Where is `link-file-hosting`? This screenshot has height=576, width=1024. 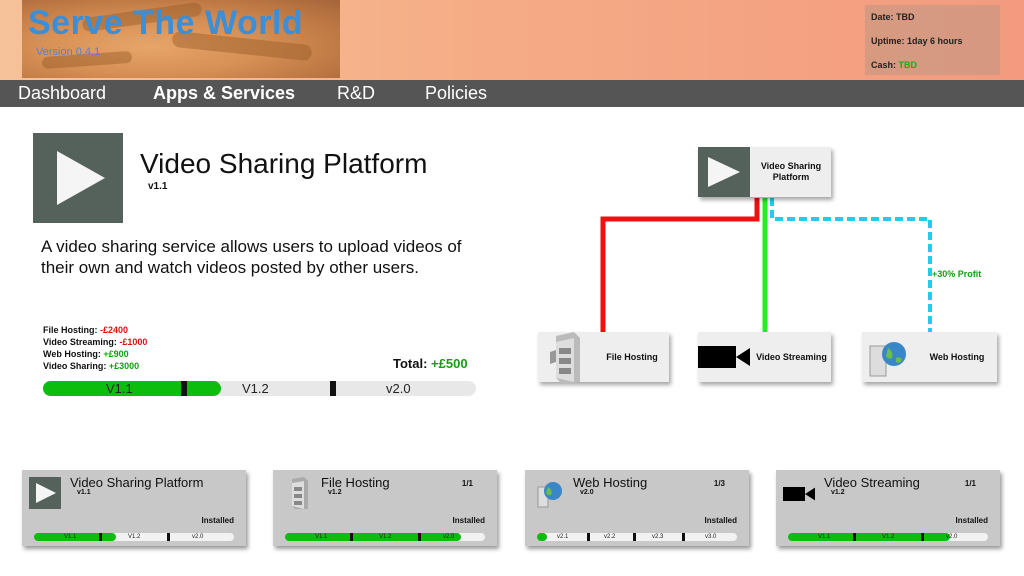
link-file-hosting is located at coordinates (680, 265).